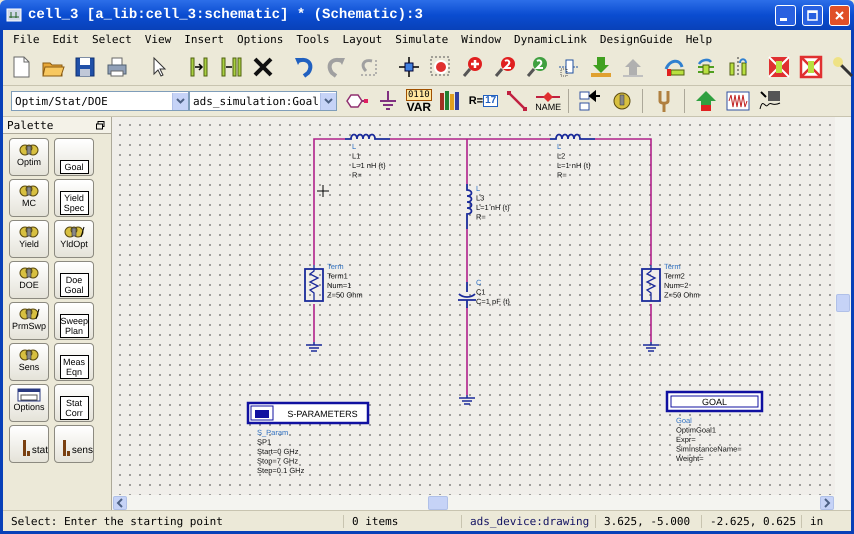  What do you see at coordinates (323, 191) in the screenshot?
I see `crosshair-cursor-icon` at bounding box center [323, 191].